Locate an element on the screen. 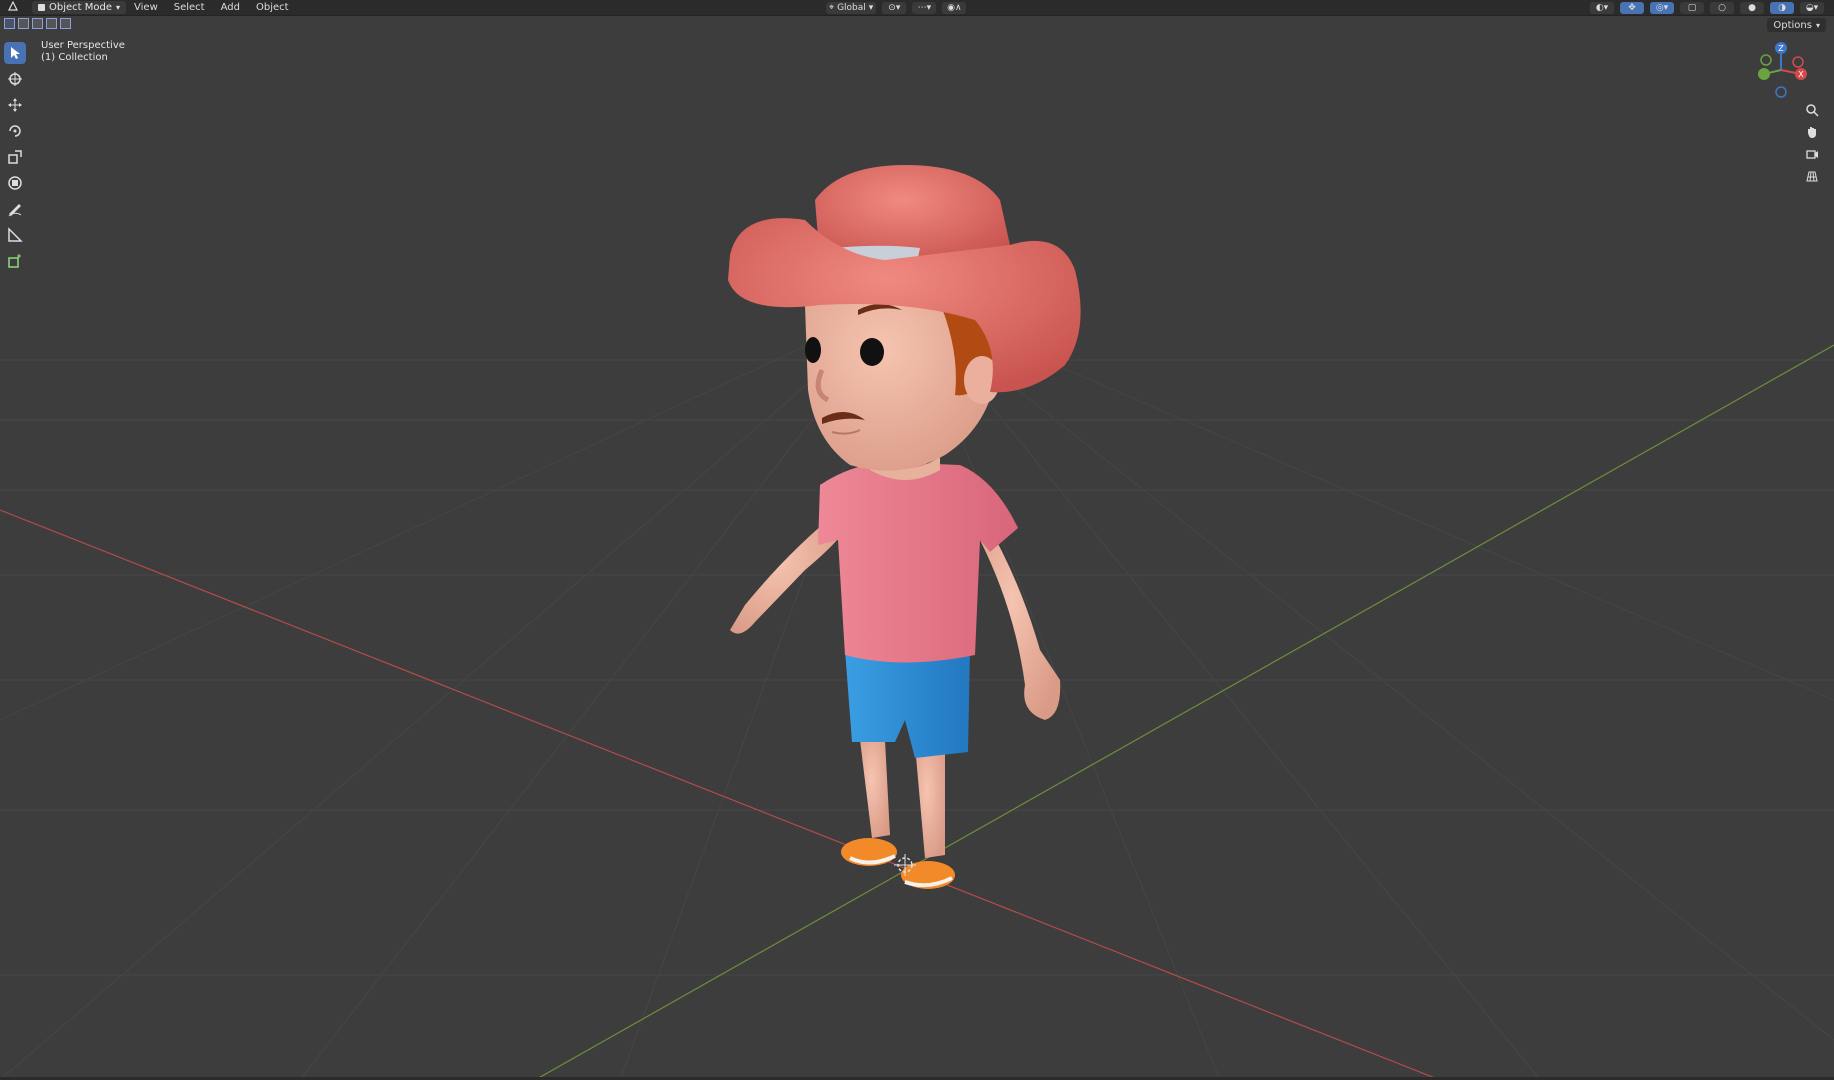  material-icon: ◑ is located at coordinates (1782, 7).